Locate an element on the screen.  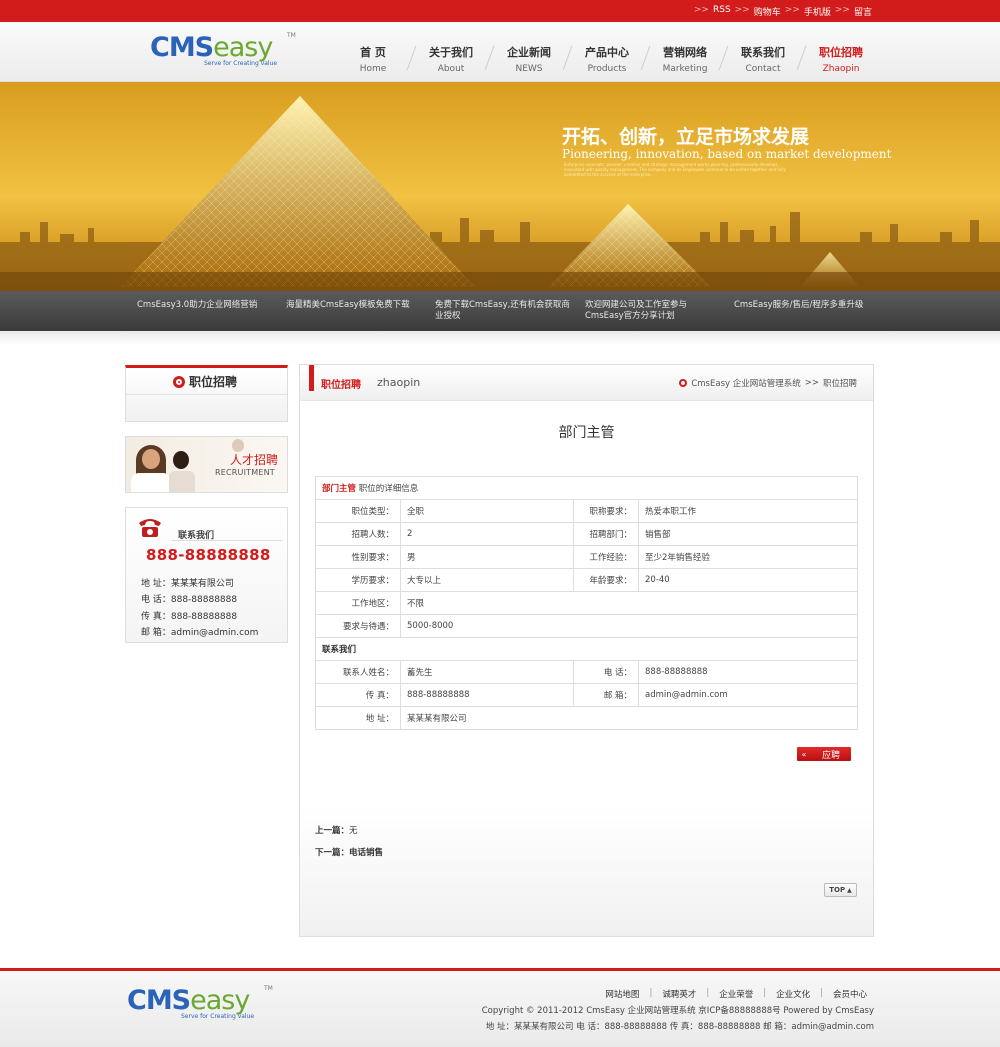
triangle-up-icon: ▲ is located at coordinates (849, 890).